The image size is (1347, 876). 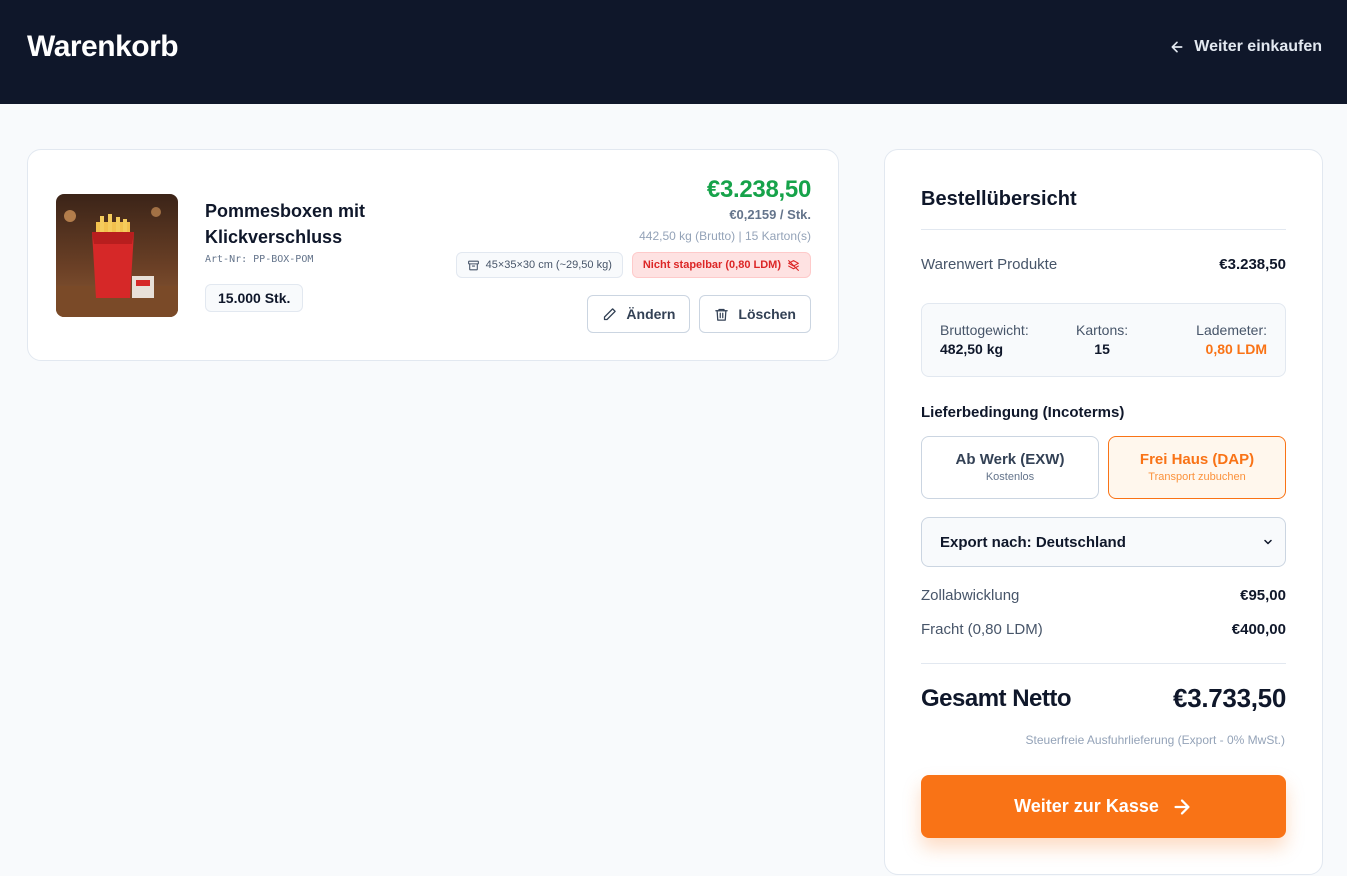 What do you see at coordinates (610, 313) in the screenshot?
I see `pencil-icon` at bounding box center [610, 313].